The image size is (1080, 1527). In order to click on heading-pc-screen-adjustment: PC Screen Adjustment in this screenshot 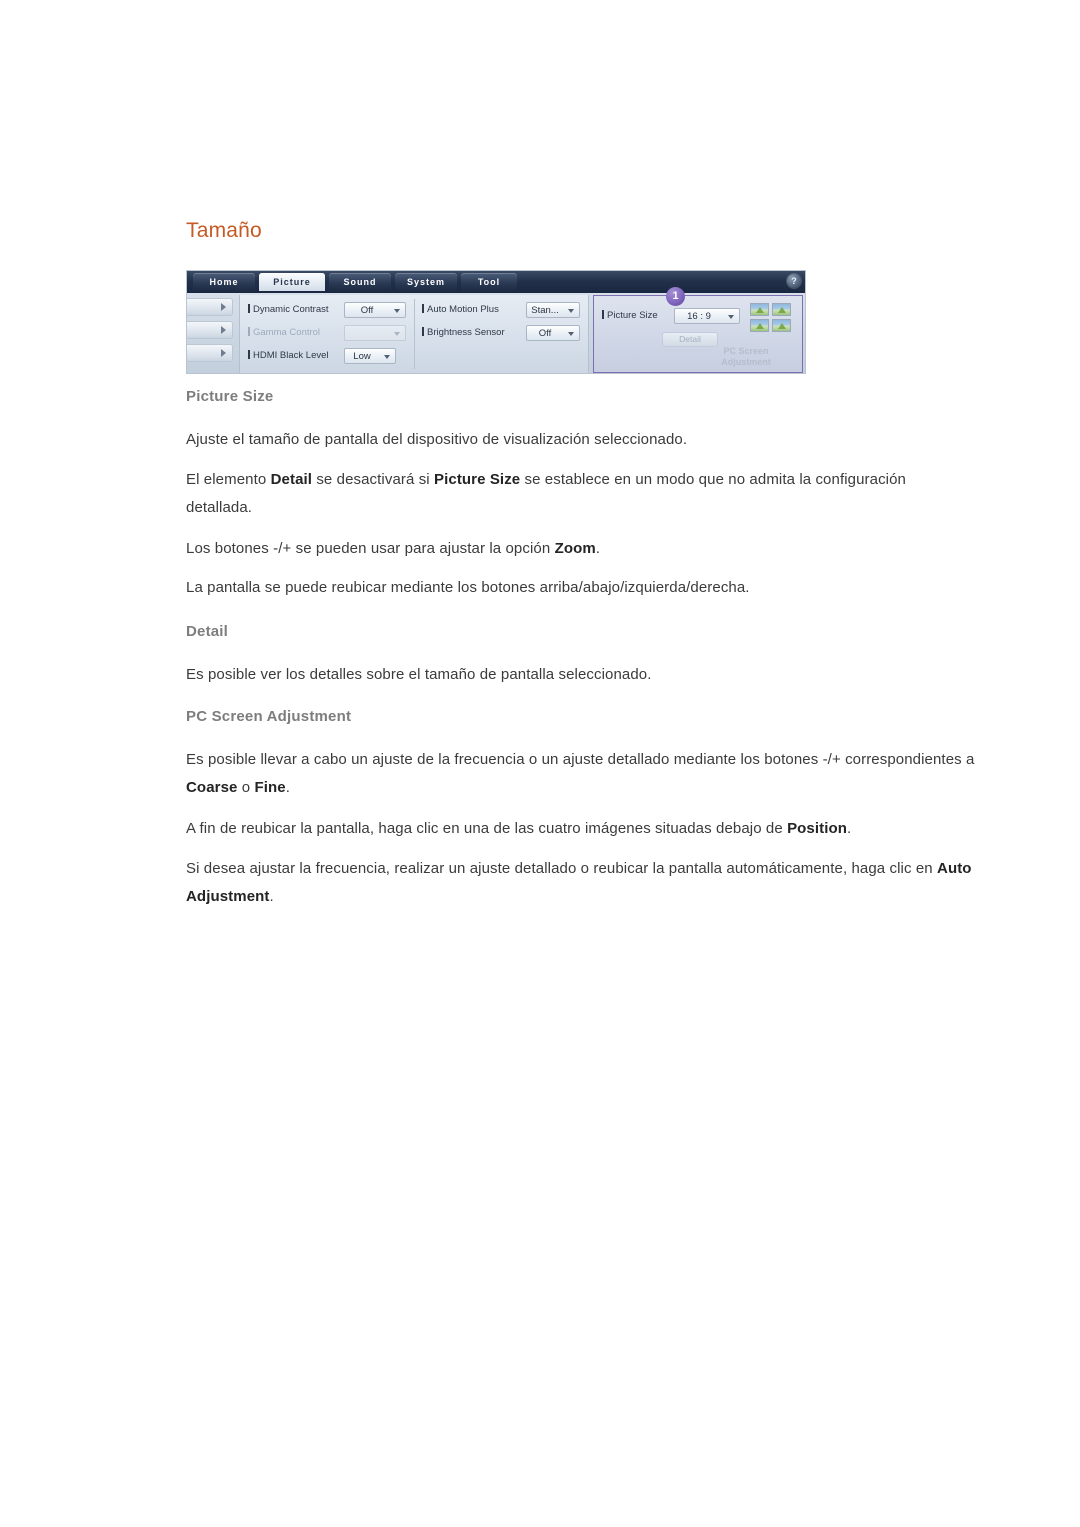, I will do `click(269, 716)`.